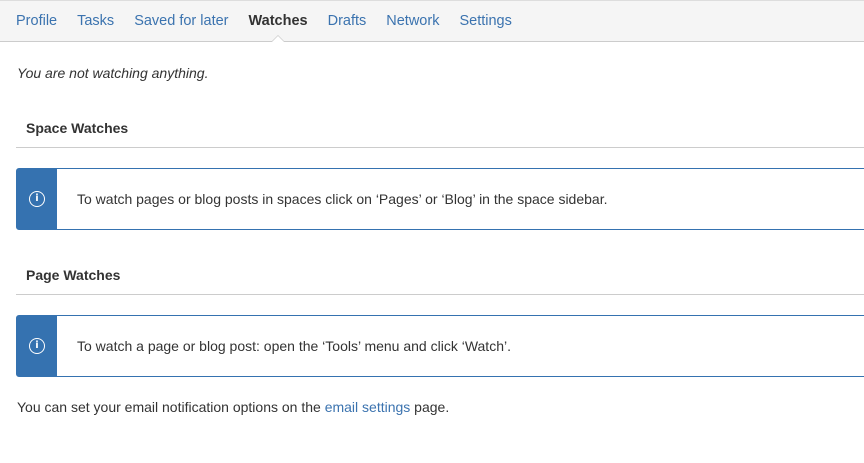 This screenshot has width=864, height=463. Describe the element at coordinates (485, 21) in the screenshot. I see `tab-settings: Settings` at that location.